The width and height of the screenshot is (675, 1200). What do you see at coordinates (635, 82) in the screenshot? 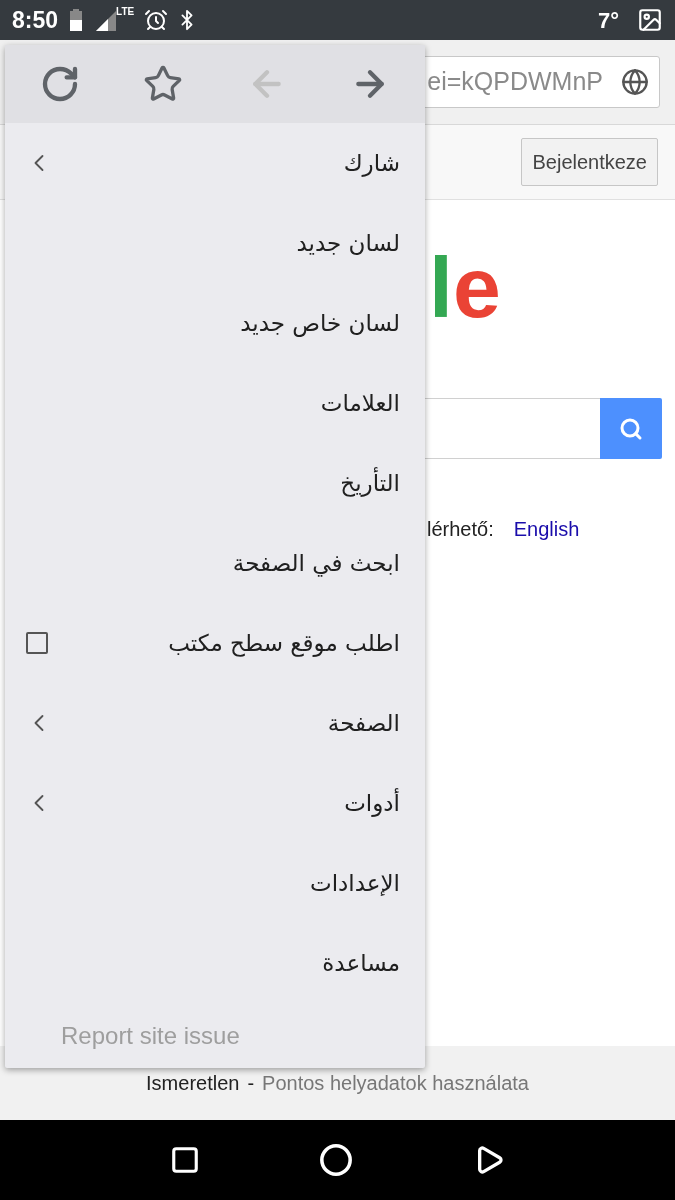
I see `globe-icon` at bounding box center [635, 82].